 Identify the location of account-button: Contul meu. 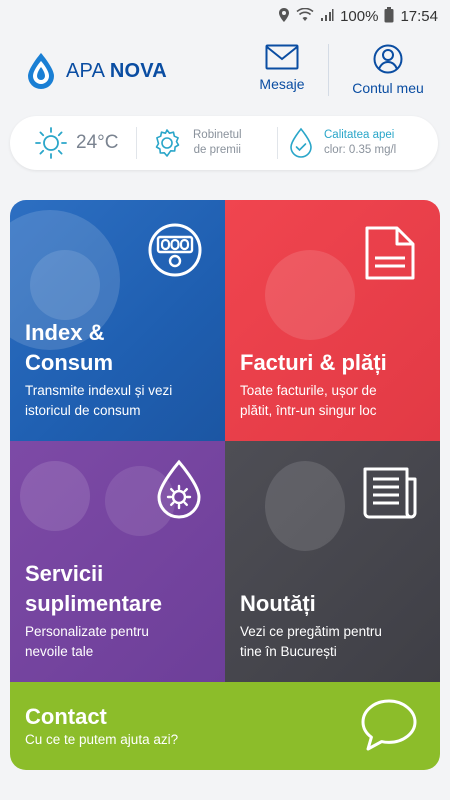
(388, 70).